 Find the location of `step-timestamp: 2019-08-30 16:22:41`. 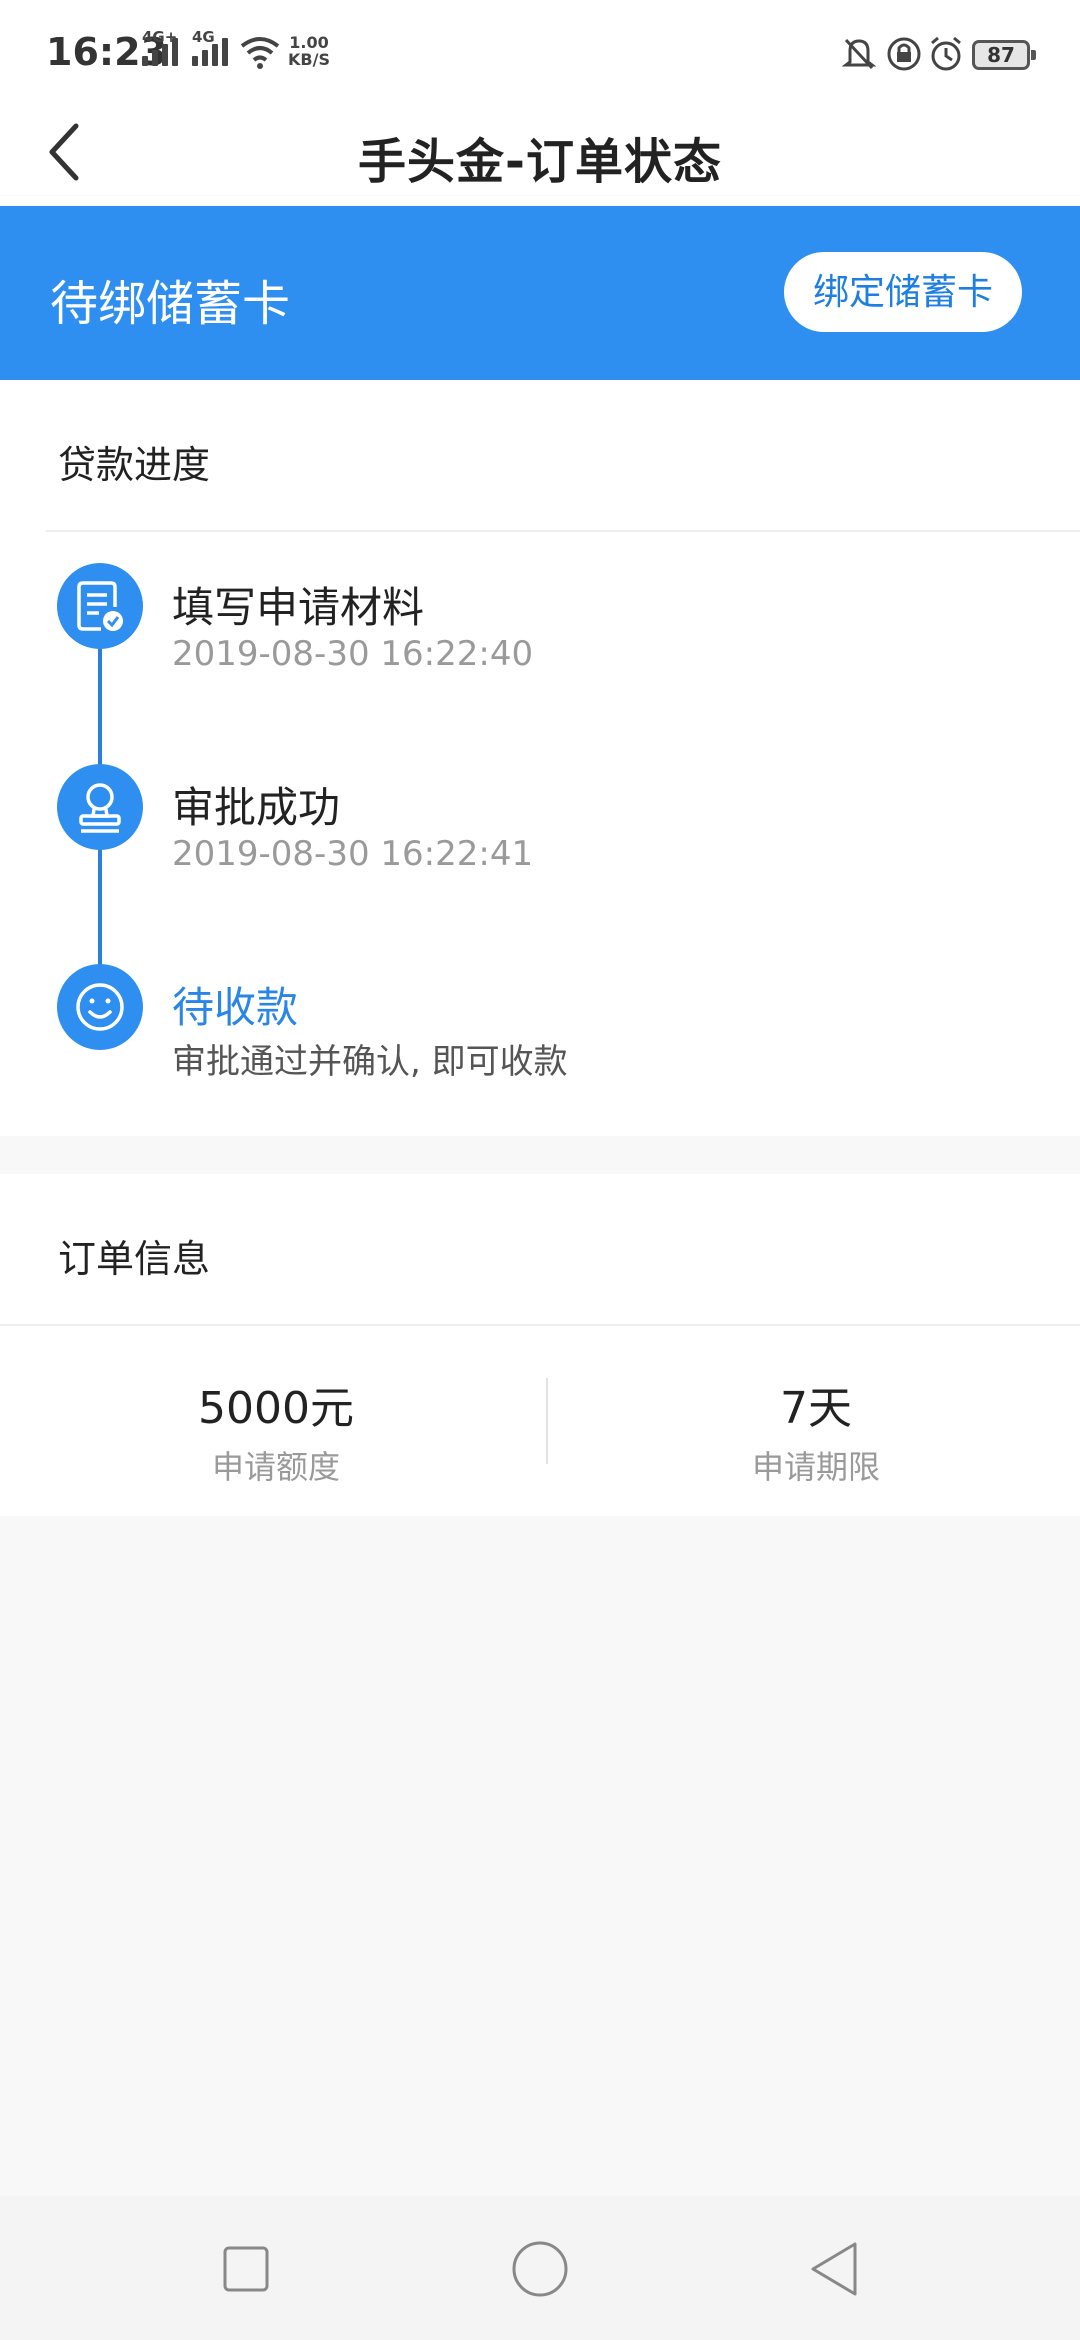

step-timestamp: 2019-08-30 16:22:41 is located at coordinates (353, 854).